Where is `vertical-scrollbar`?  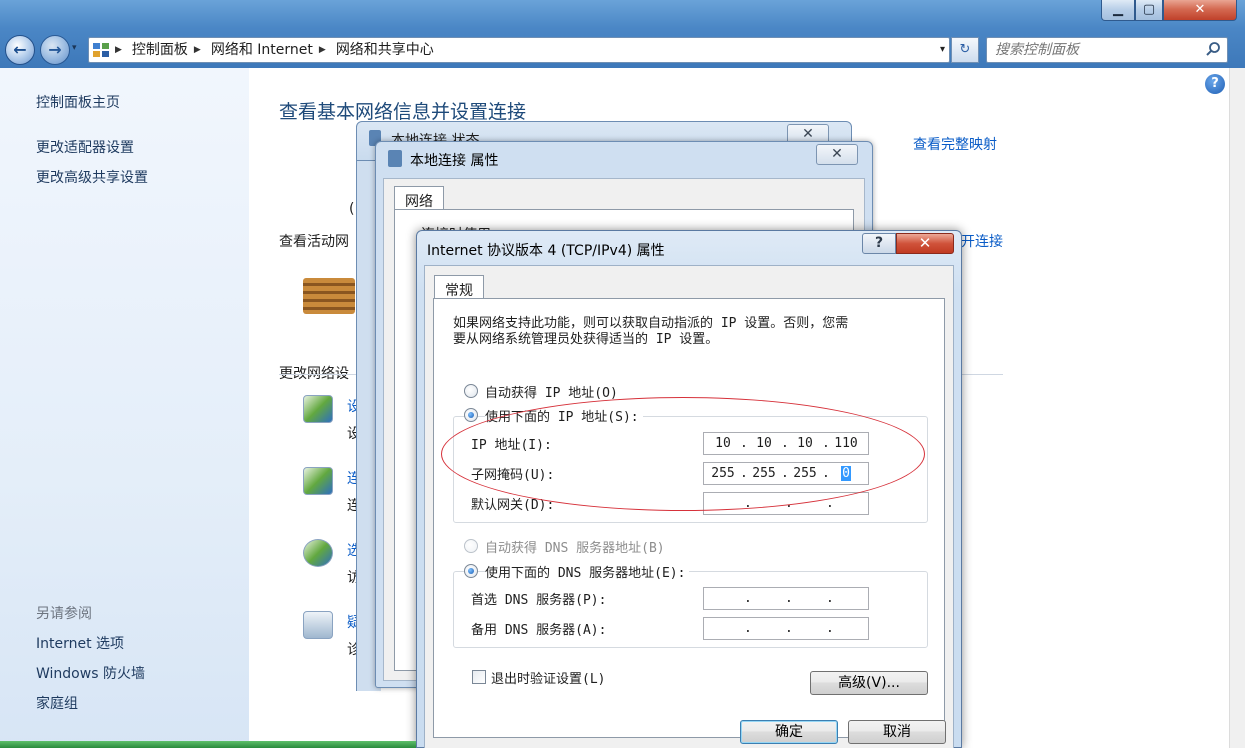 vertical-scrollbar is located at coordinates (1237, 408).